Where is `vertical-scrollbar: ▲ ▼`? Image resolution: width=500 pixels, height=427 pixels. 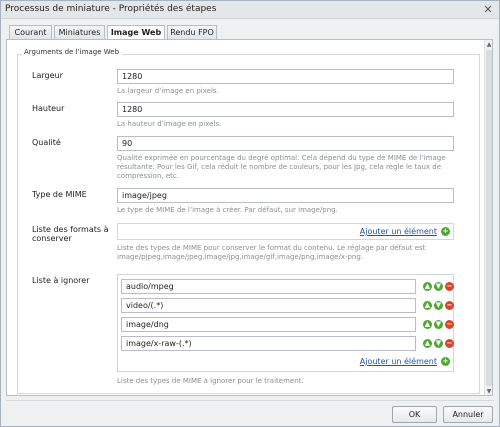 vertical-scrollbar: ▲ ▼ is located at coordinates (488, 217).